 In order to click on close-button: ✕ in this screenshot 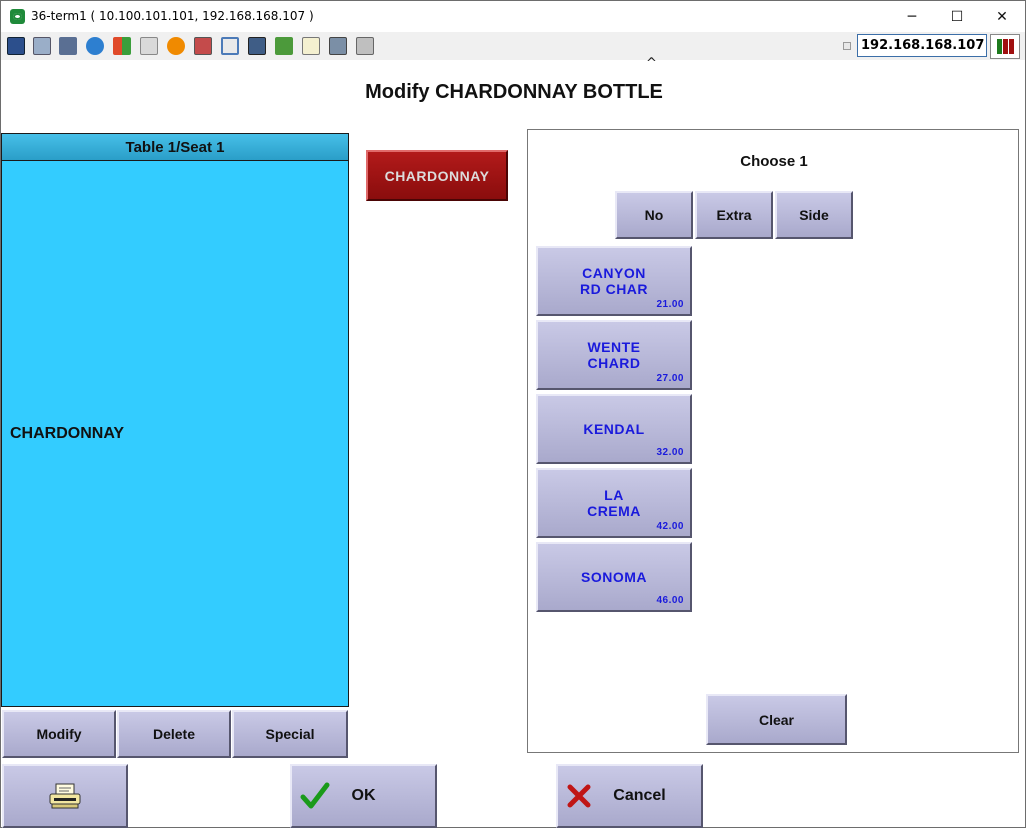, I will do `click(1002, 16)`.